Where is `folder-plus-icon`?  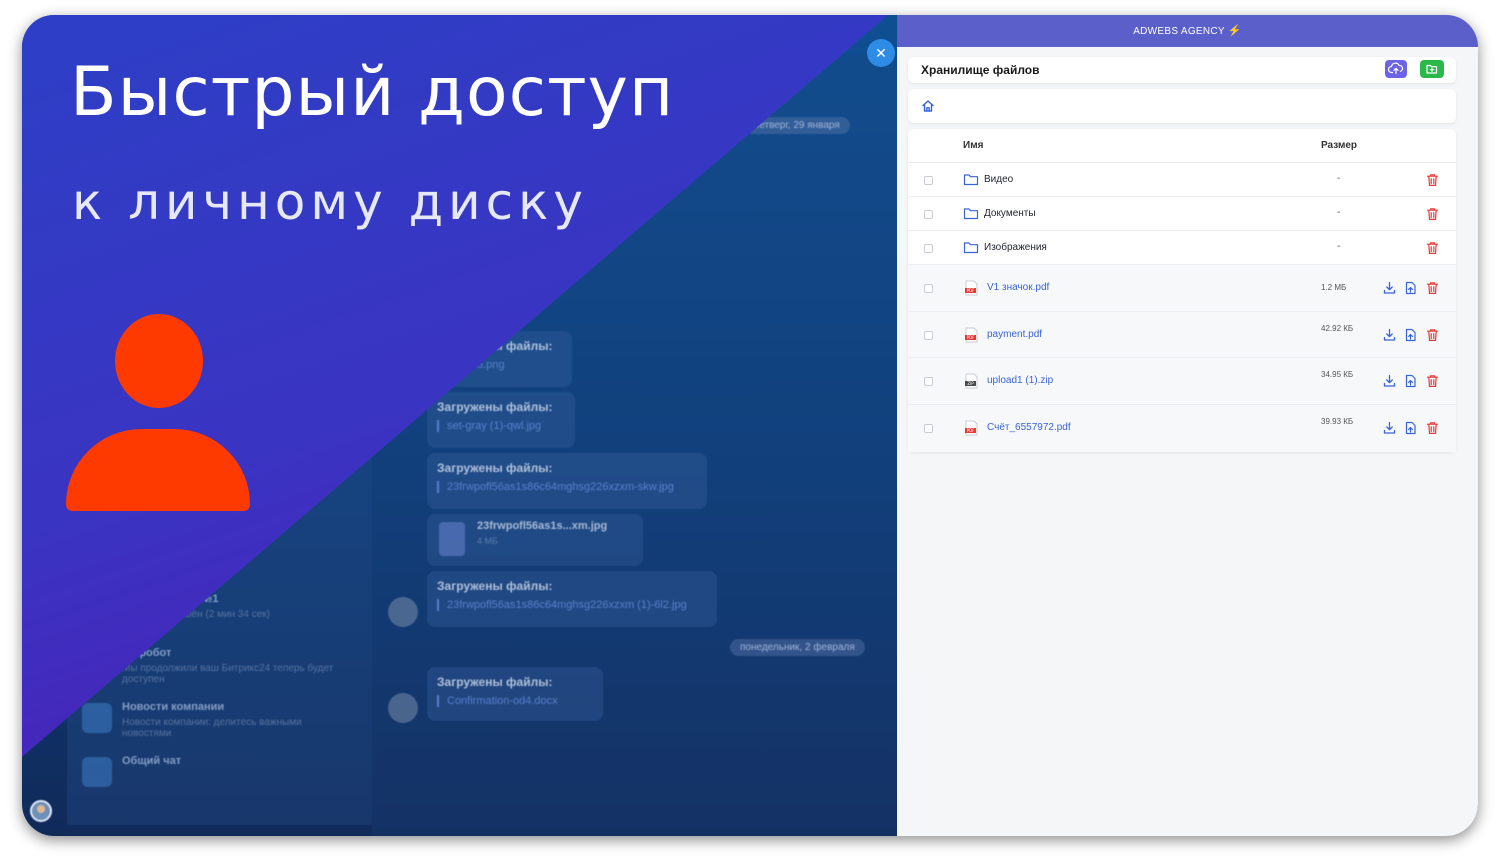 folder-plus-icon is located at coordinates (1432, 69).